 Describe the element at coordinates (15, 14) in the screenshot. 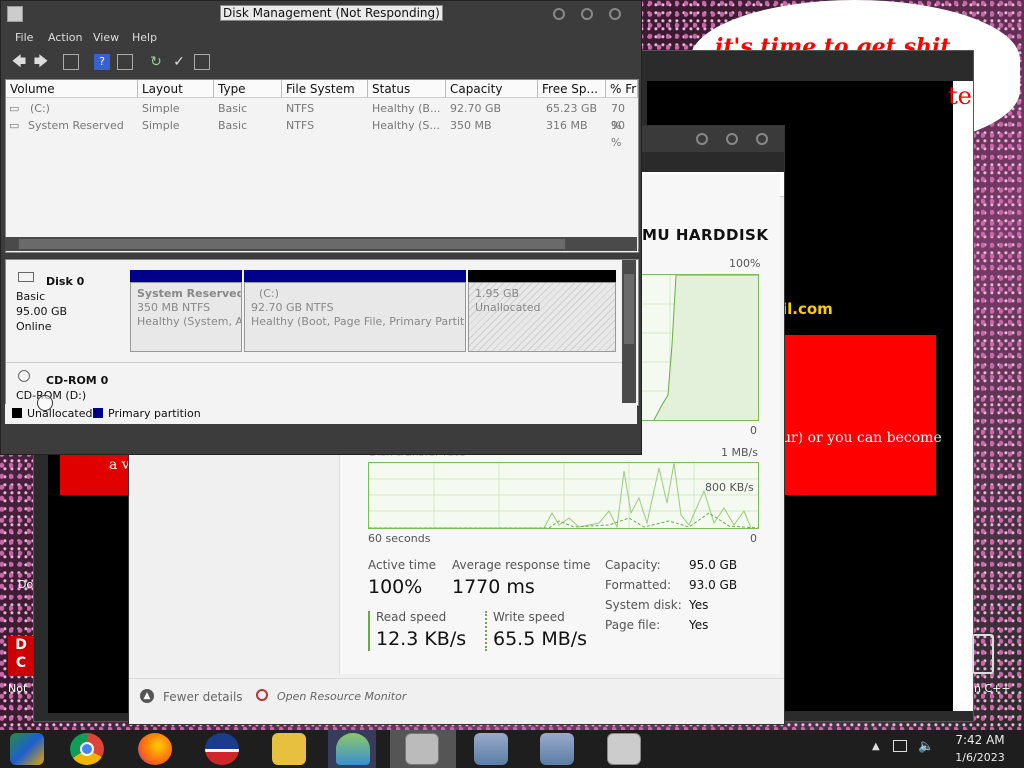

I see `disk-management-app-icon` at that location.